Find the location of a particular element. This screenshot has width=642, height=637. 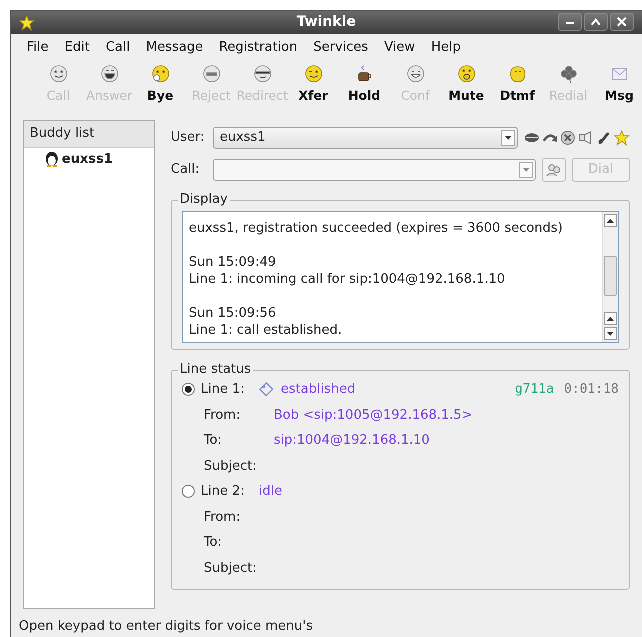

toolbar-button: Dtmf is located at coordinates (517, 84).